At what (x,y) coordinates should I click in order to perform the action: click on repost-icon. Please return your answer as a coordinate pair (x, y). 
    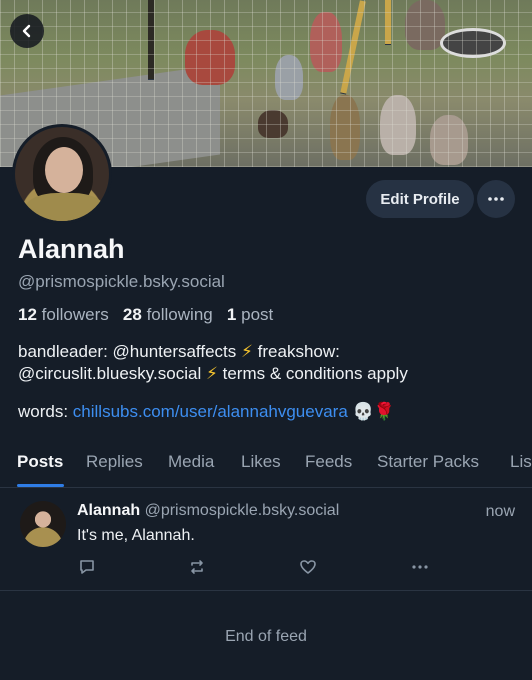
    Looking at the image, I should click on (197, 567).